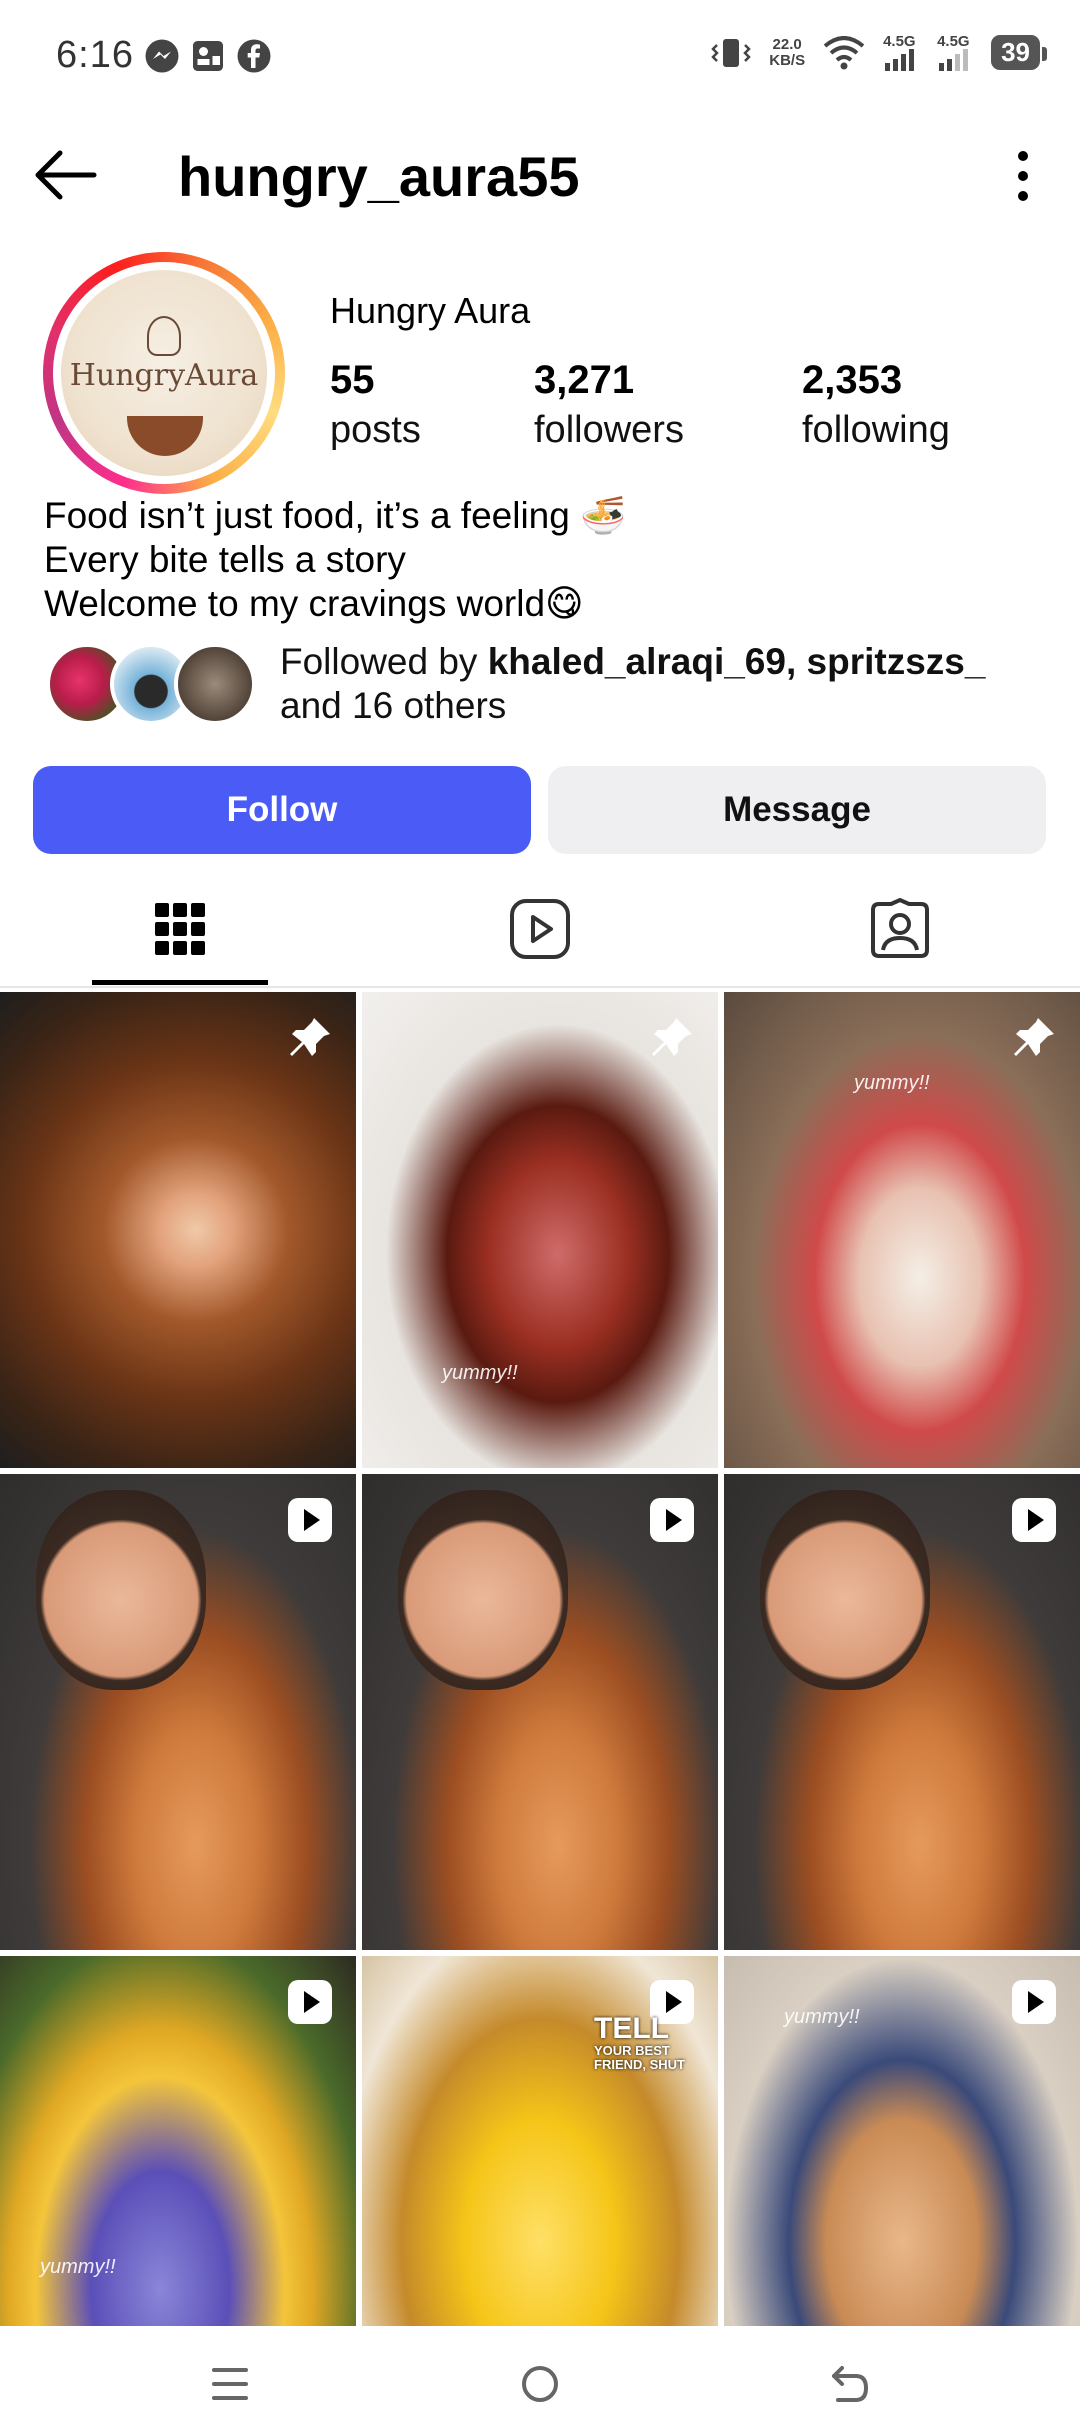 This screenshot has height=2436, width=1080. I want to click on story-ring: HungryAura, so click(164, 373).